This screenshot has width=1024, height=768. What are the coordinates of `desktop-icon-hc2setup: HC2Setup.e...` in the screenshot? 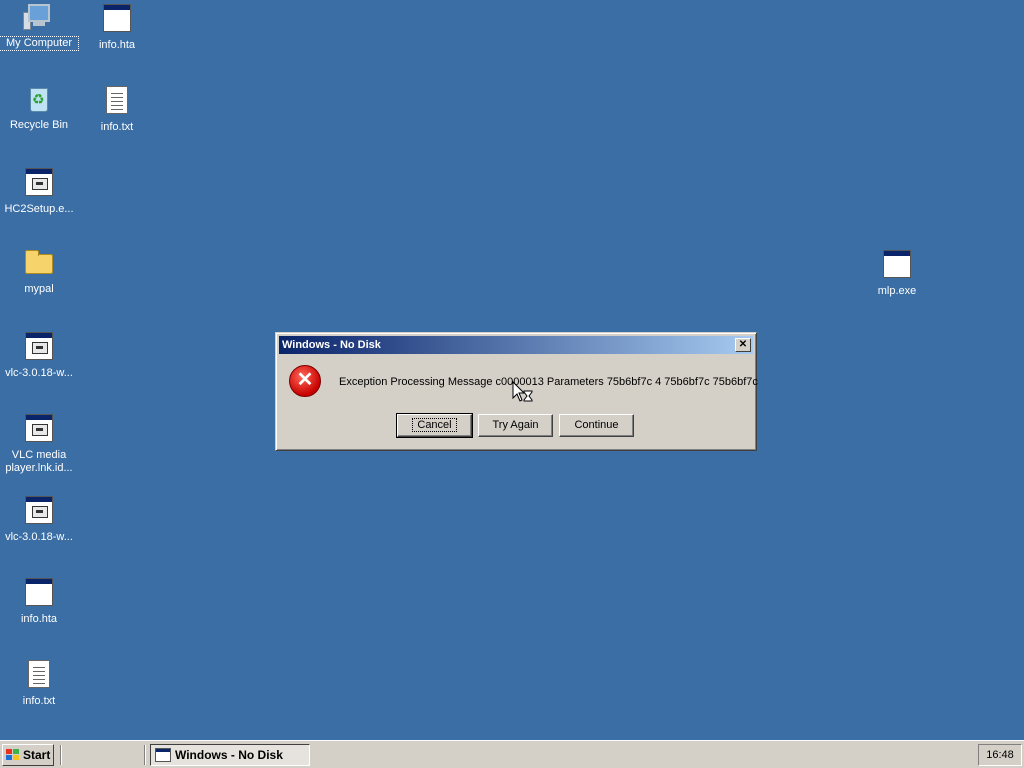 It's located at (39, 191).